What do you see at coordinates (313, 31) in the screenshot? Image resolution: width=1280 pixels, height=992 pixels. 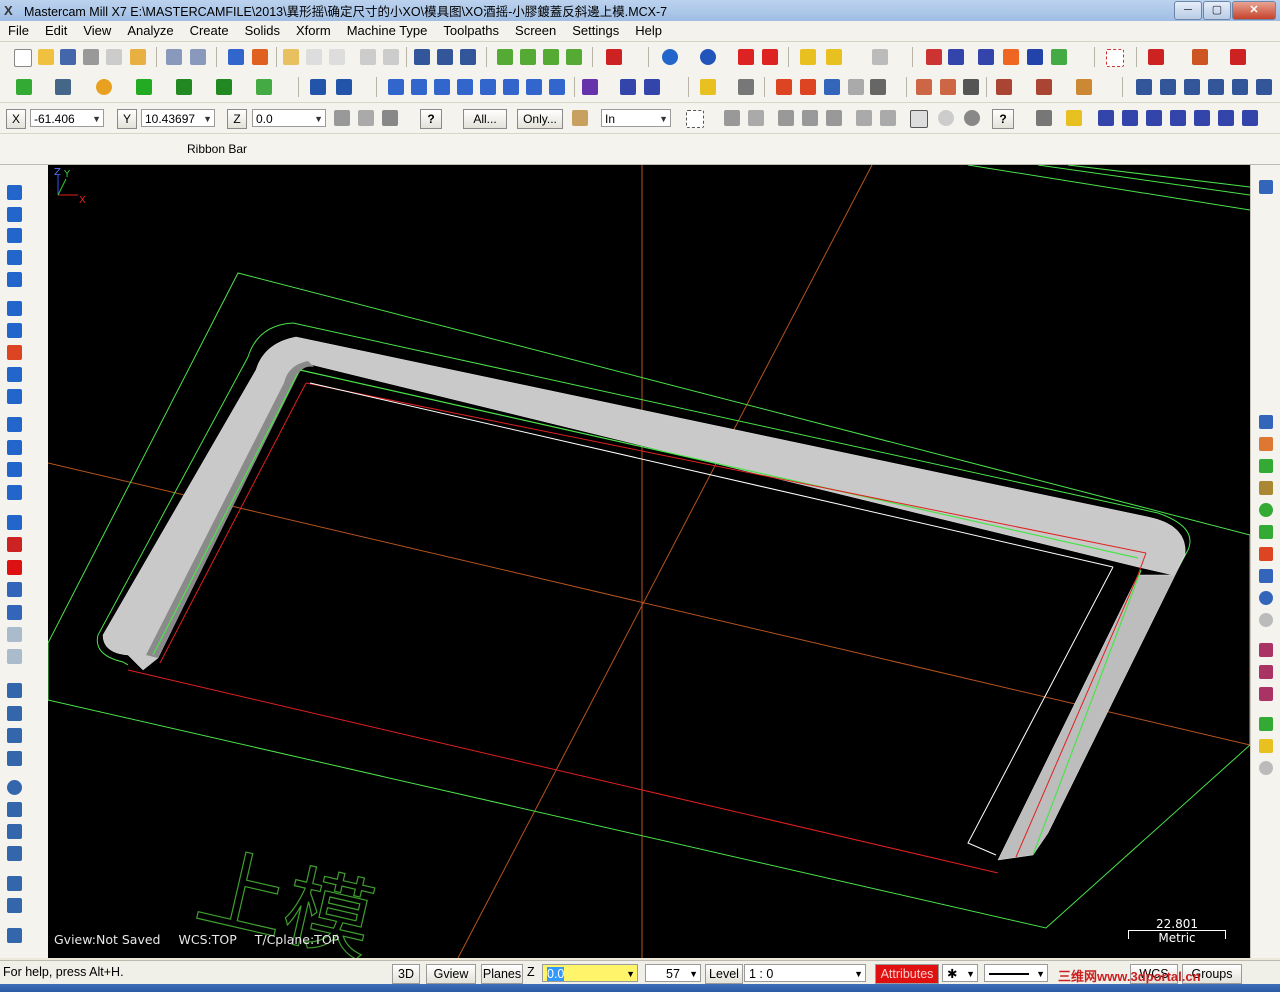 I see `menu-xform: Xform` at bounding box center [313, 31].